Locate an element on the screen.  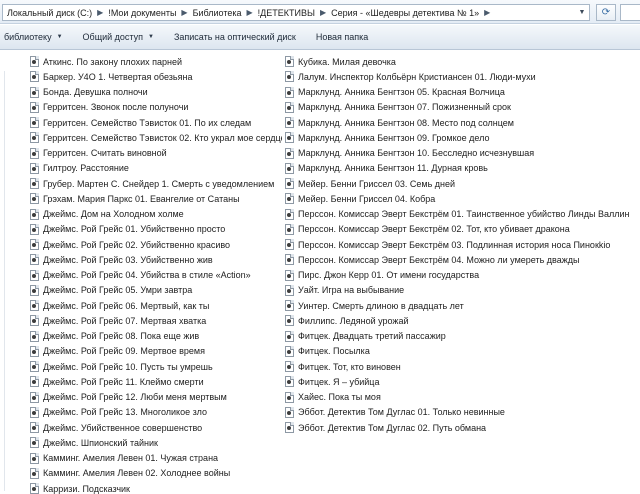
file-item: Джеймс. Рой Грейс 13. Многоликое зло is located at coordinates (156, 412).